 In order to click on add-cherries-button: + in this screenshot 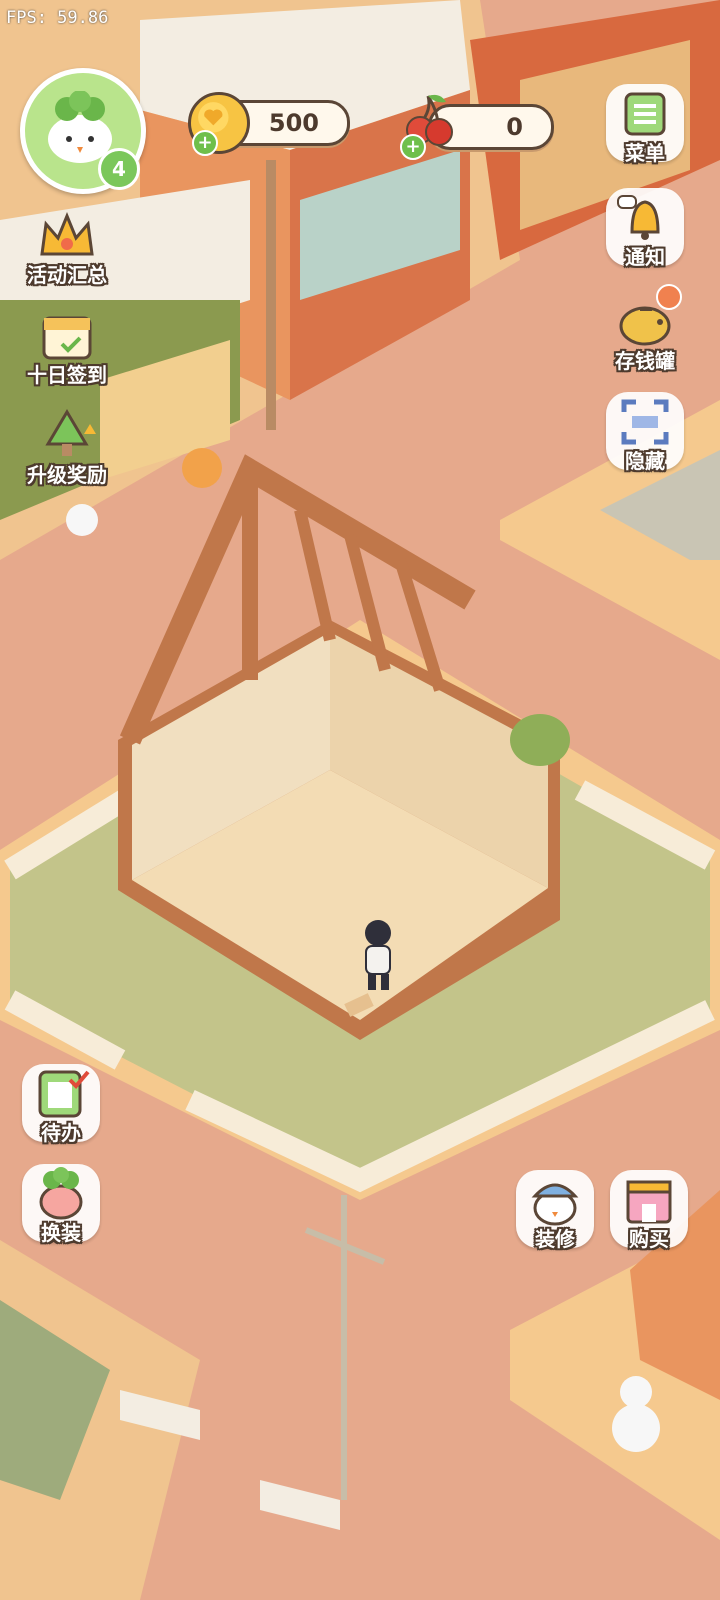, I will do `click(413, 147)`.